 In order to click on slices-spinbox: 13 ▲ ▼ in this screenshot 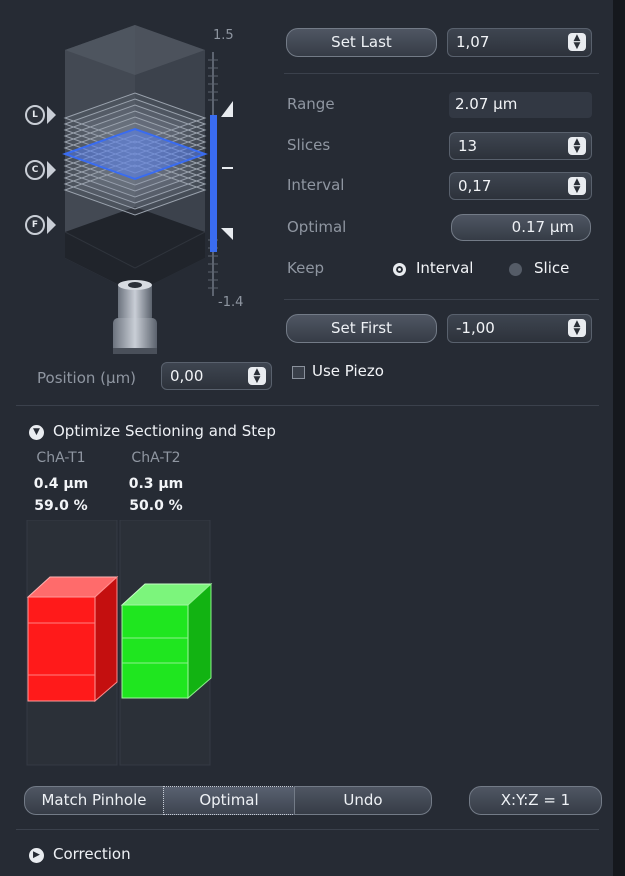, I will do `click(520, 146)`.